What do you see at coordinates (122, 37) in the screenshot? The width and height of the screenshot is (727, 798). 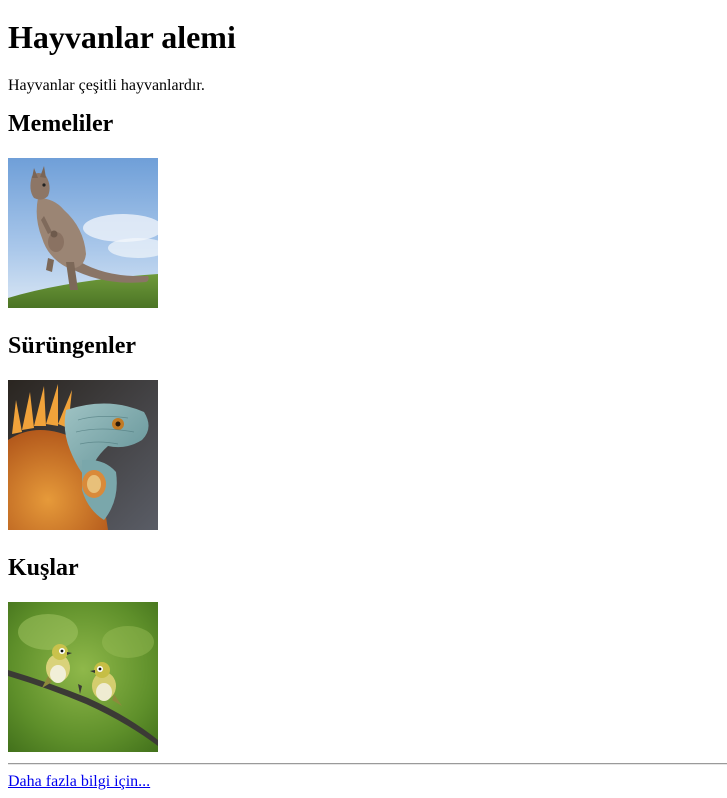 I see `page-title: Hayvanlar alemi` at bounding box center [122, 37].